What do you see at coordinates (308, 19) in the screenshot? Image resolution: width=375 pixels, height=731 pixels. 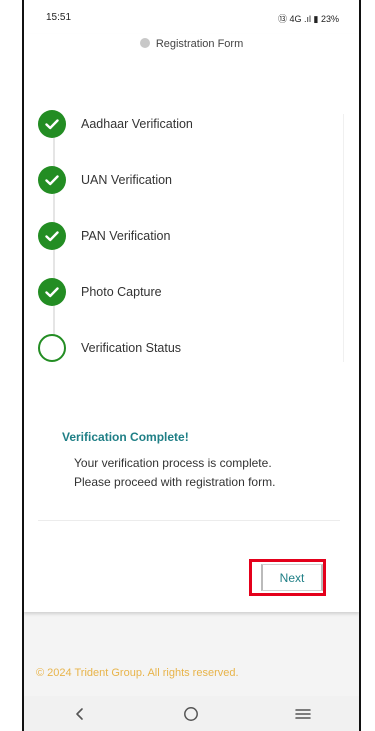 I see `status-indicators: ⑬ 4G .ıl ▮ 23%` at bounding box center [308, 19].